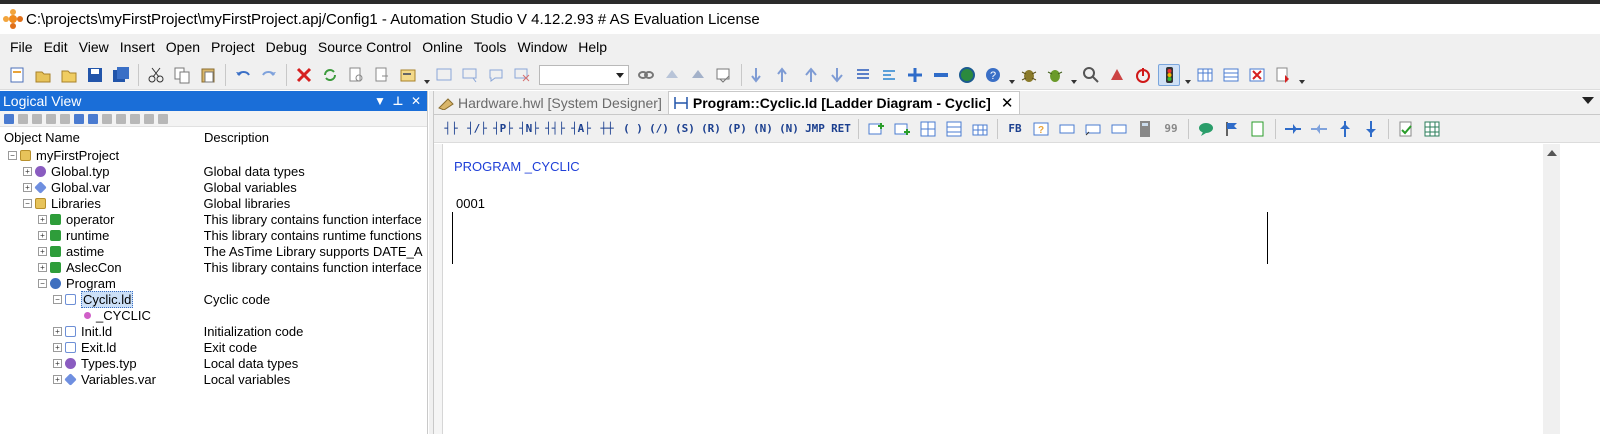 This screenshot has width=1600, height=434. I want to click on move-up-icon, so click(811, 75).